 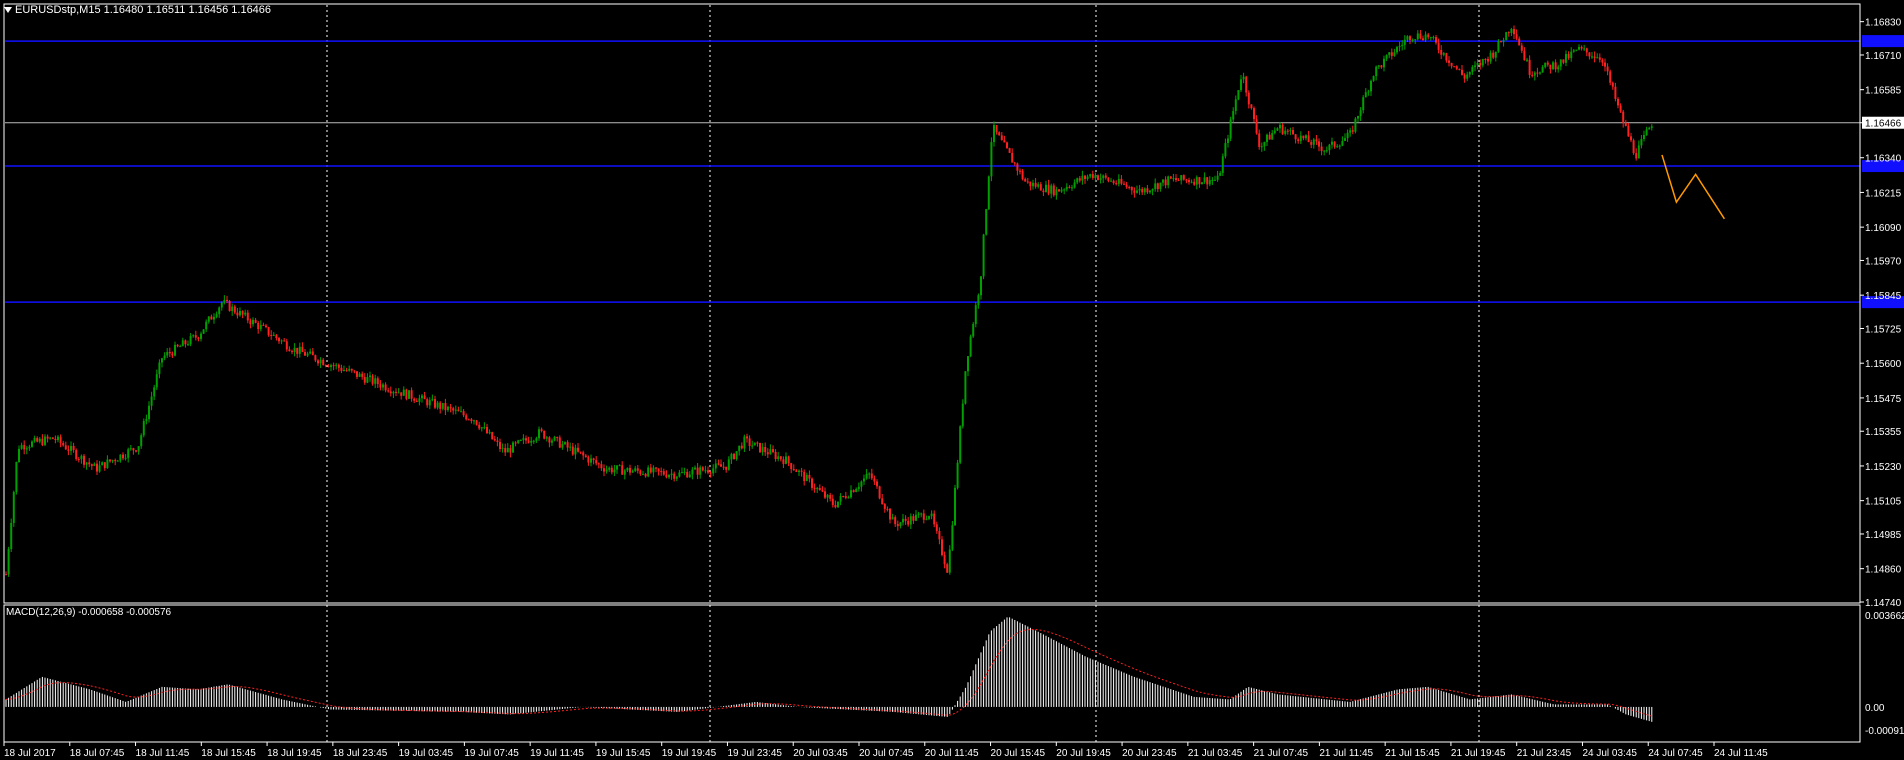 What do you see at coordinates (1741, 753) in the screenshot?
I see `time-label-26: 24 Jul 11:45` at bounding box center [1741, 753].